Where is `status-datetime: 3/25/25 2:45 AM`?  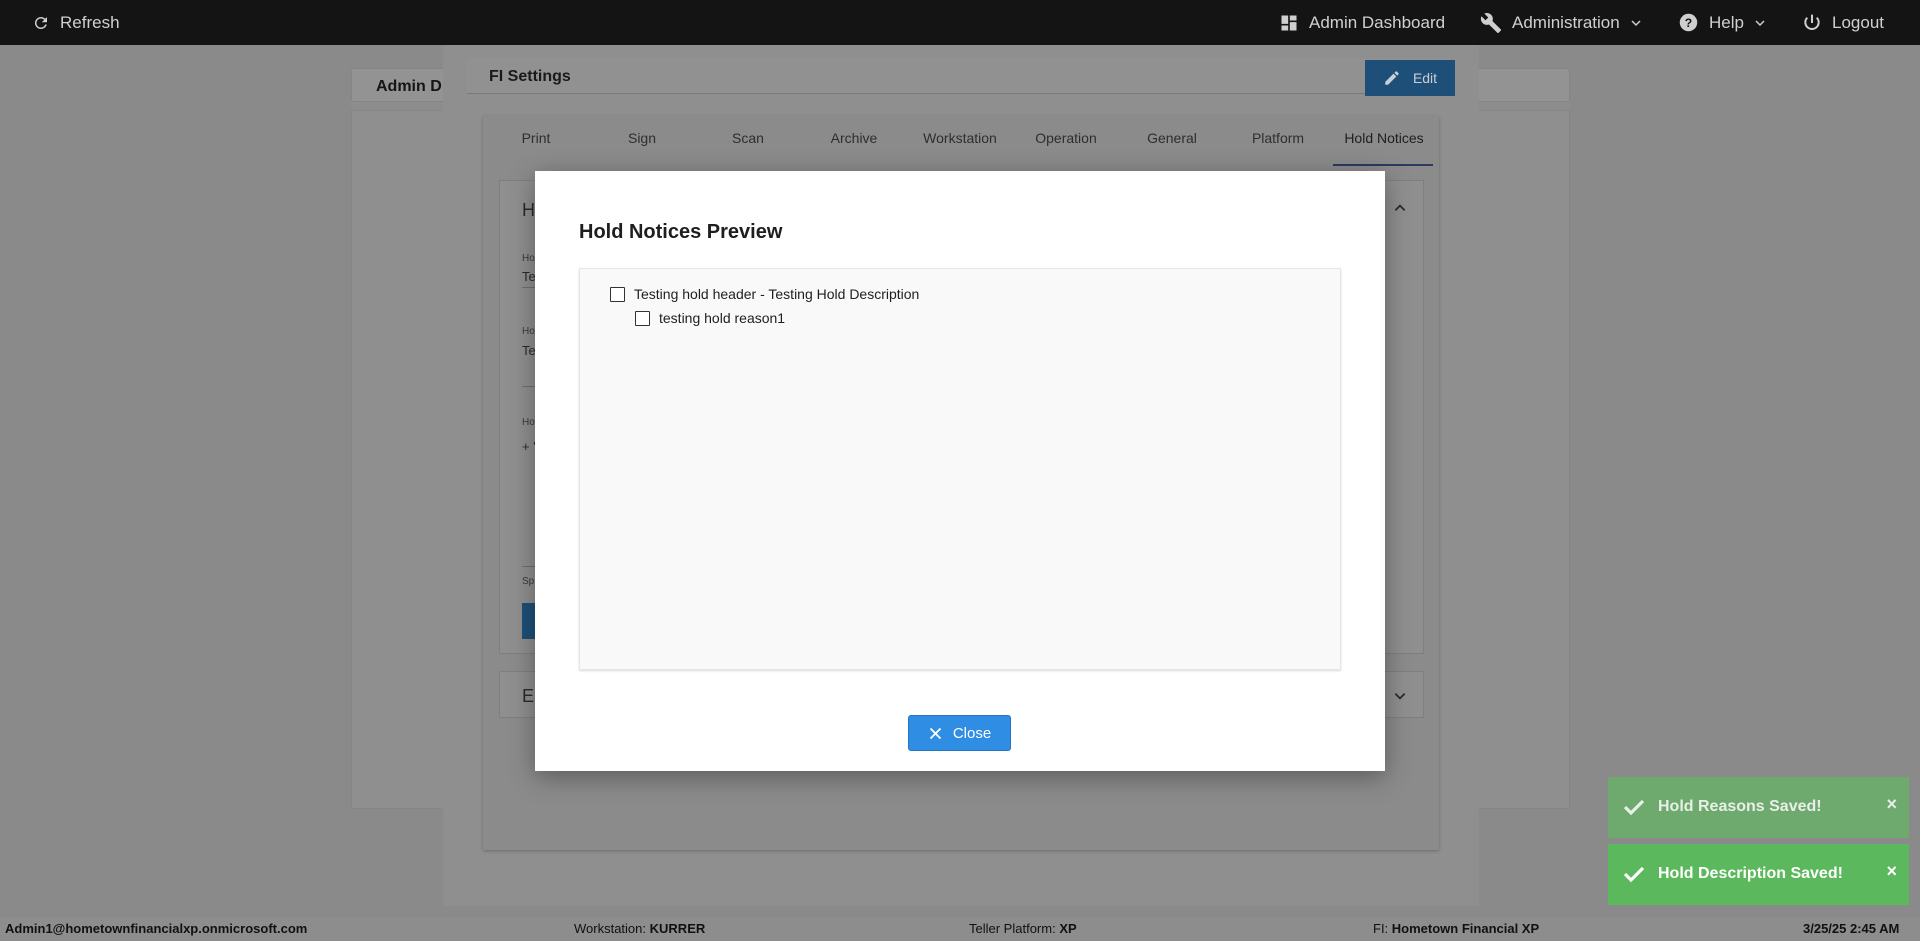 status-datetime: 3/25/25 2:45 AM is located at coordinates (1851, 928).